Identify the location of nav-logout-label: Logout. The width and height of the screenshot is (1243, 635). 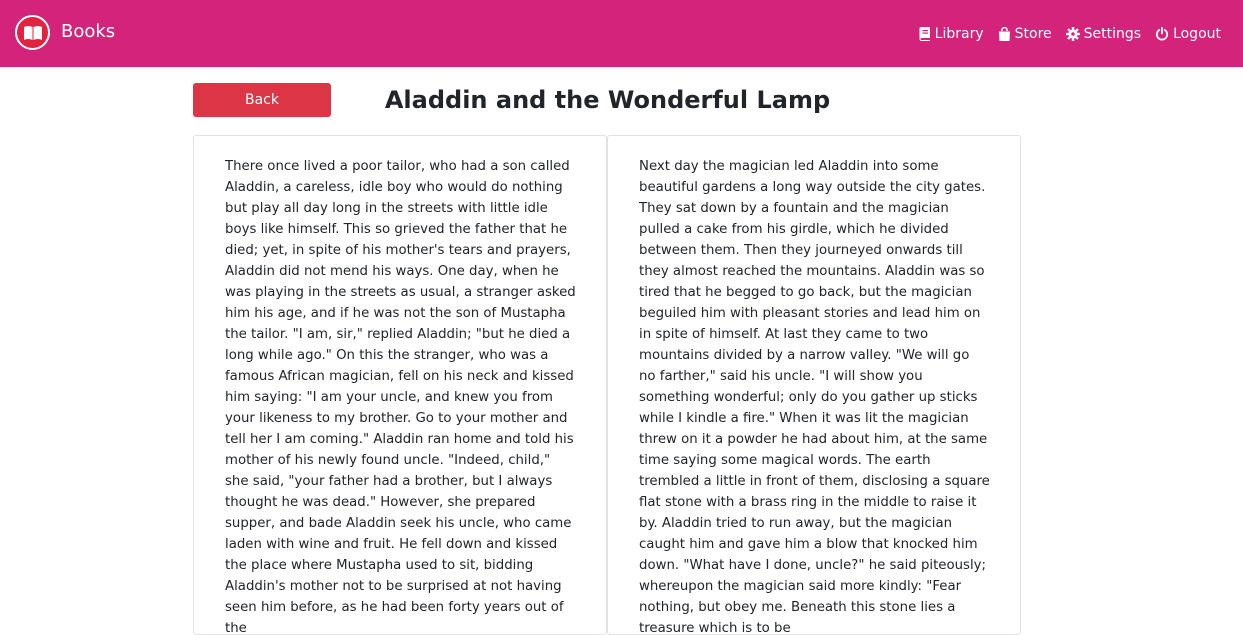
(1197, 34).